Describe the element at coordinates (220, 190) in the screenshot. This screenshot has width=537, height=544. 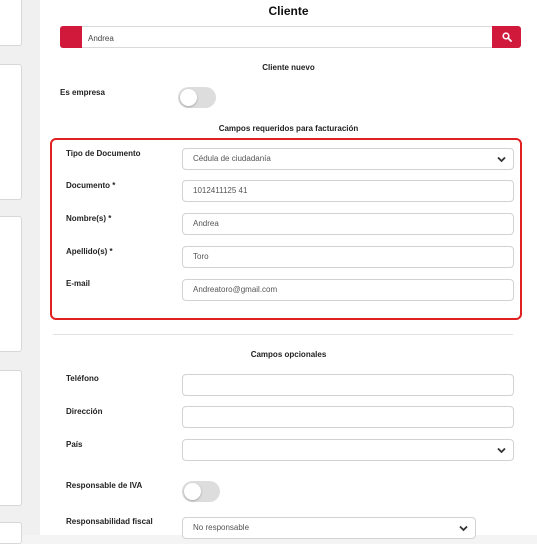
I see `documento-value: 1012411125 41` at that location.